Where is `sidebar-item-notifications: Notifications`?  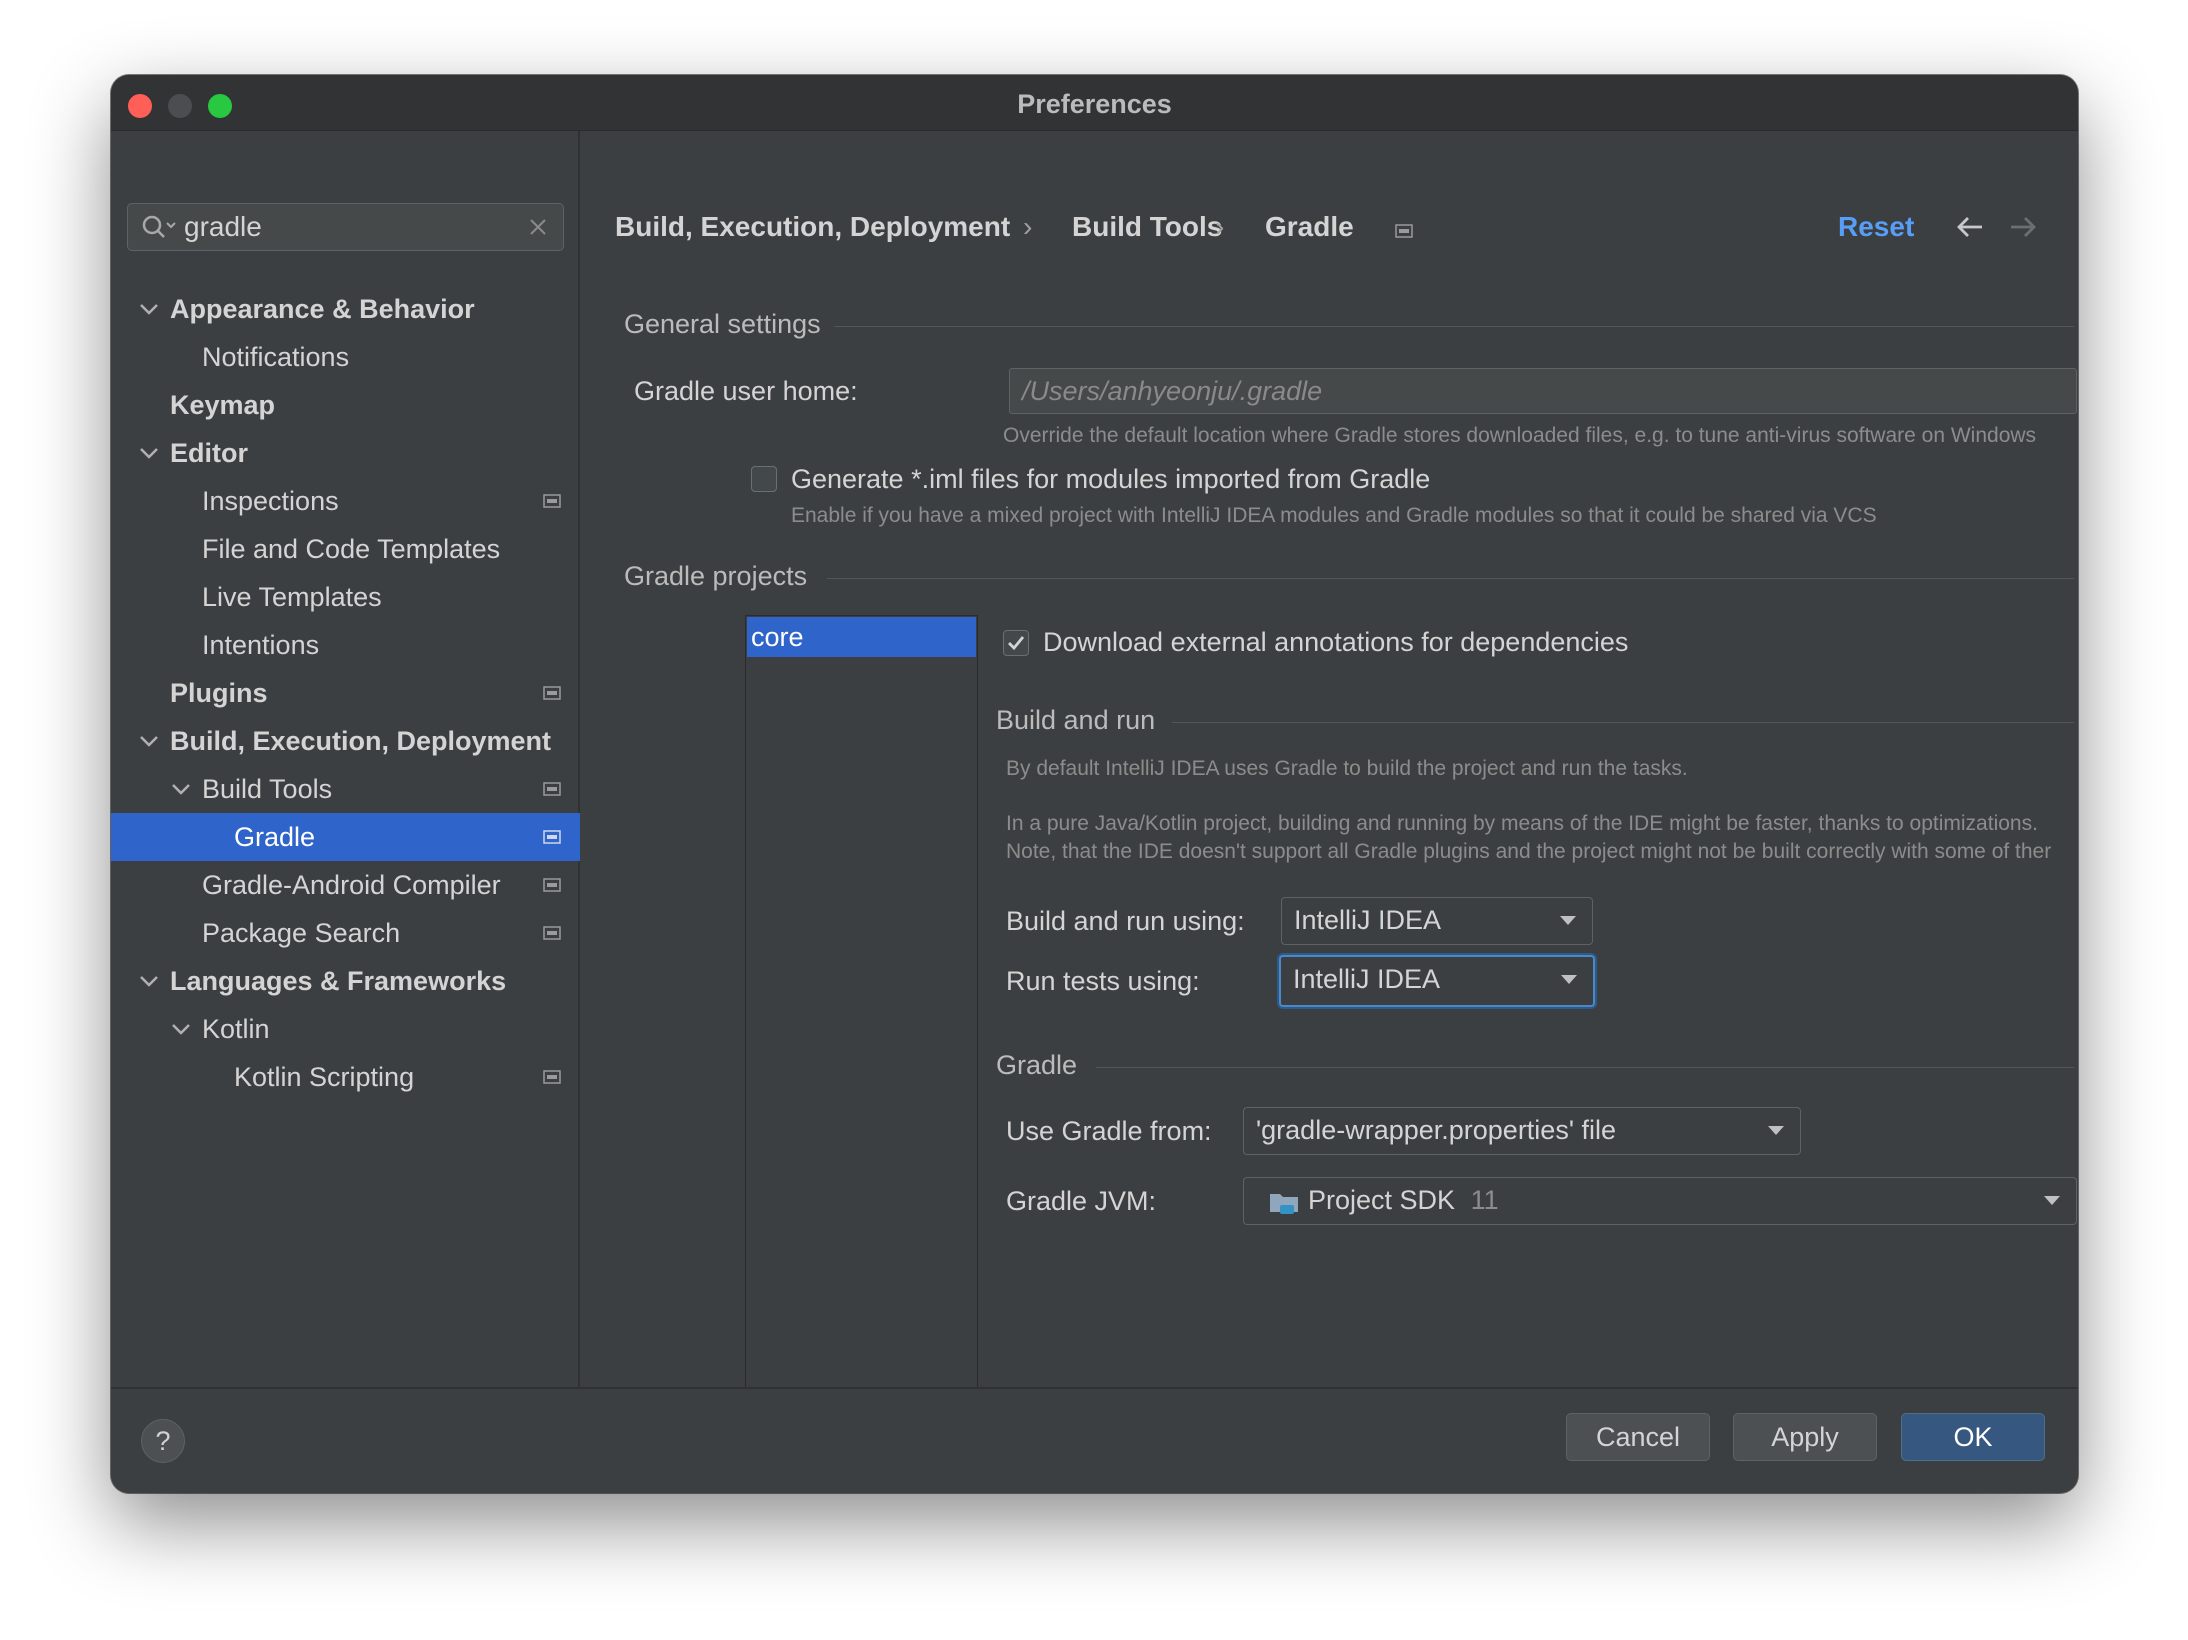 sidebar-item-notifications: Notifications is located at coordinates (345, 357).